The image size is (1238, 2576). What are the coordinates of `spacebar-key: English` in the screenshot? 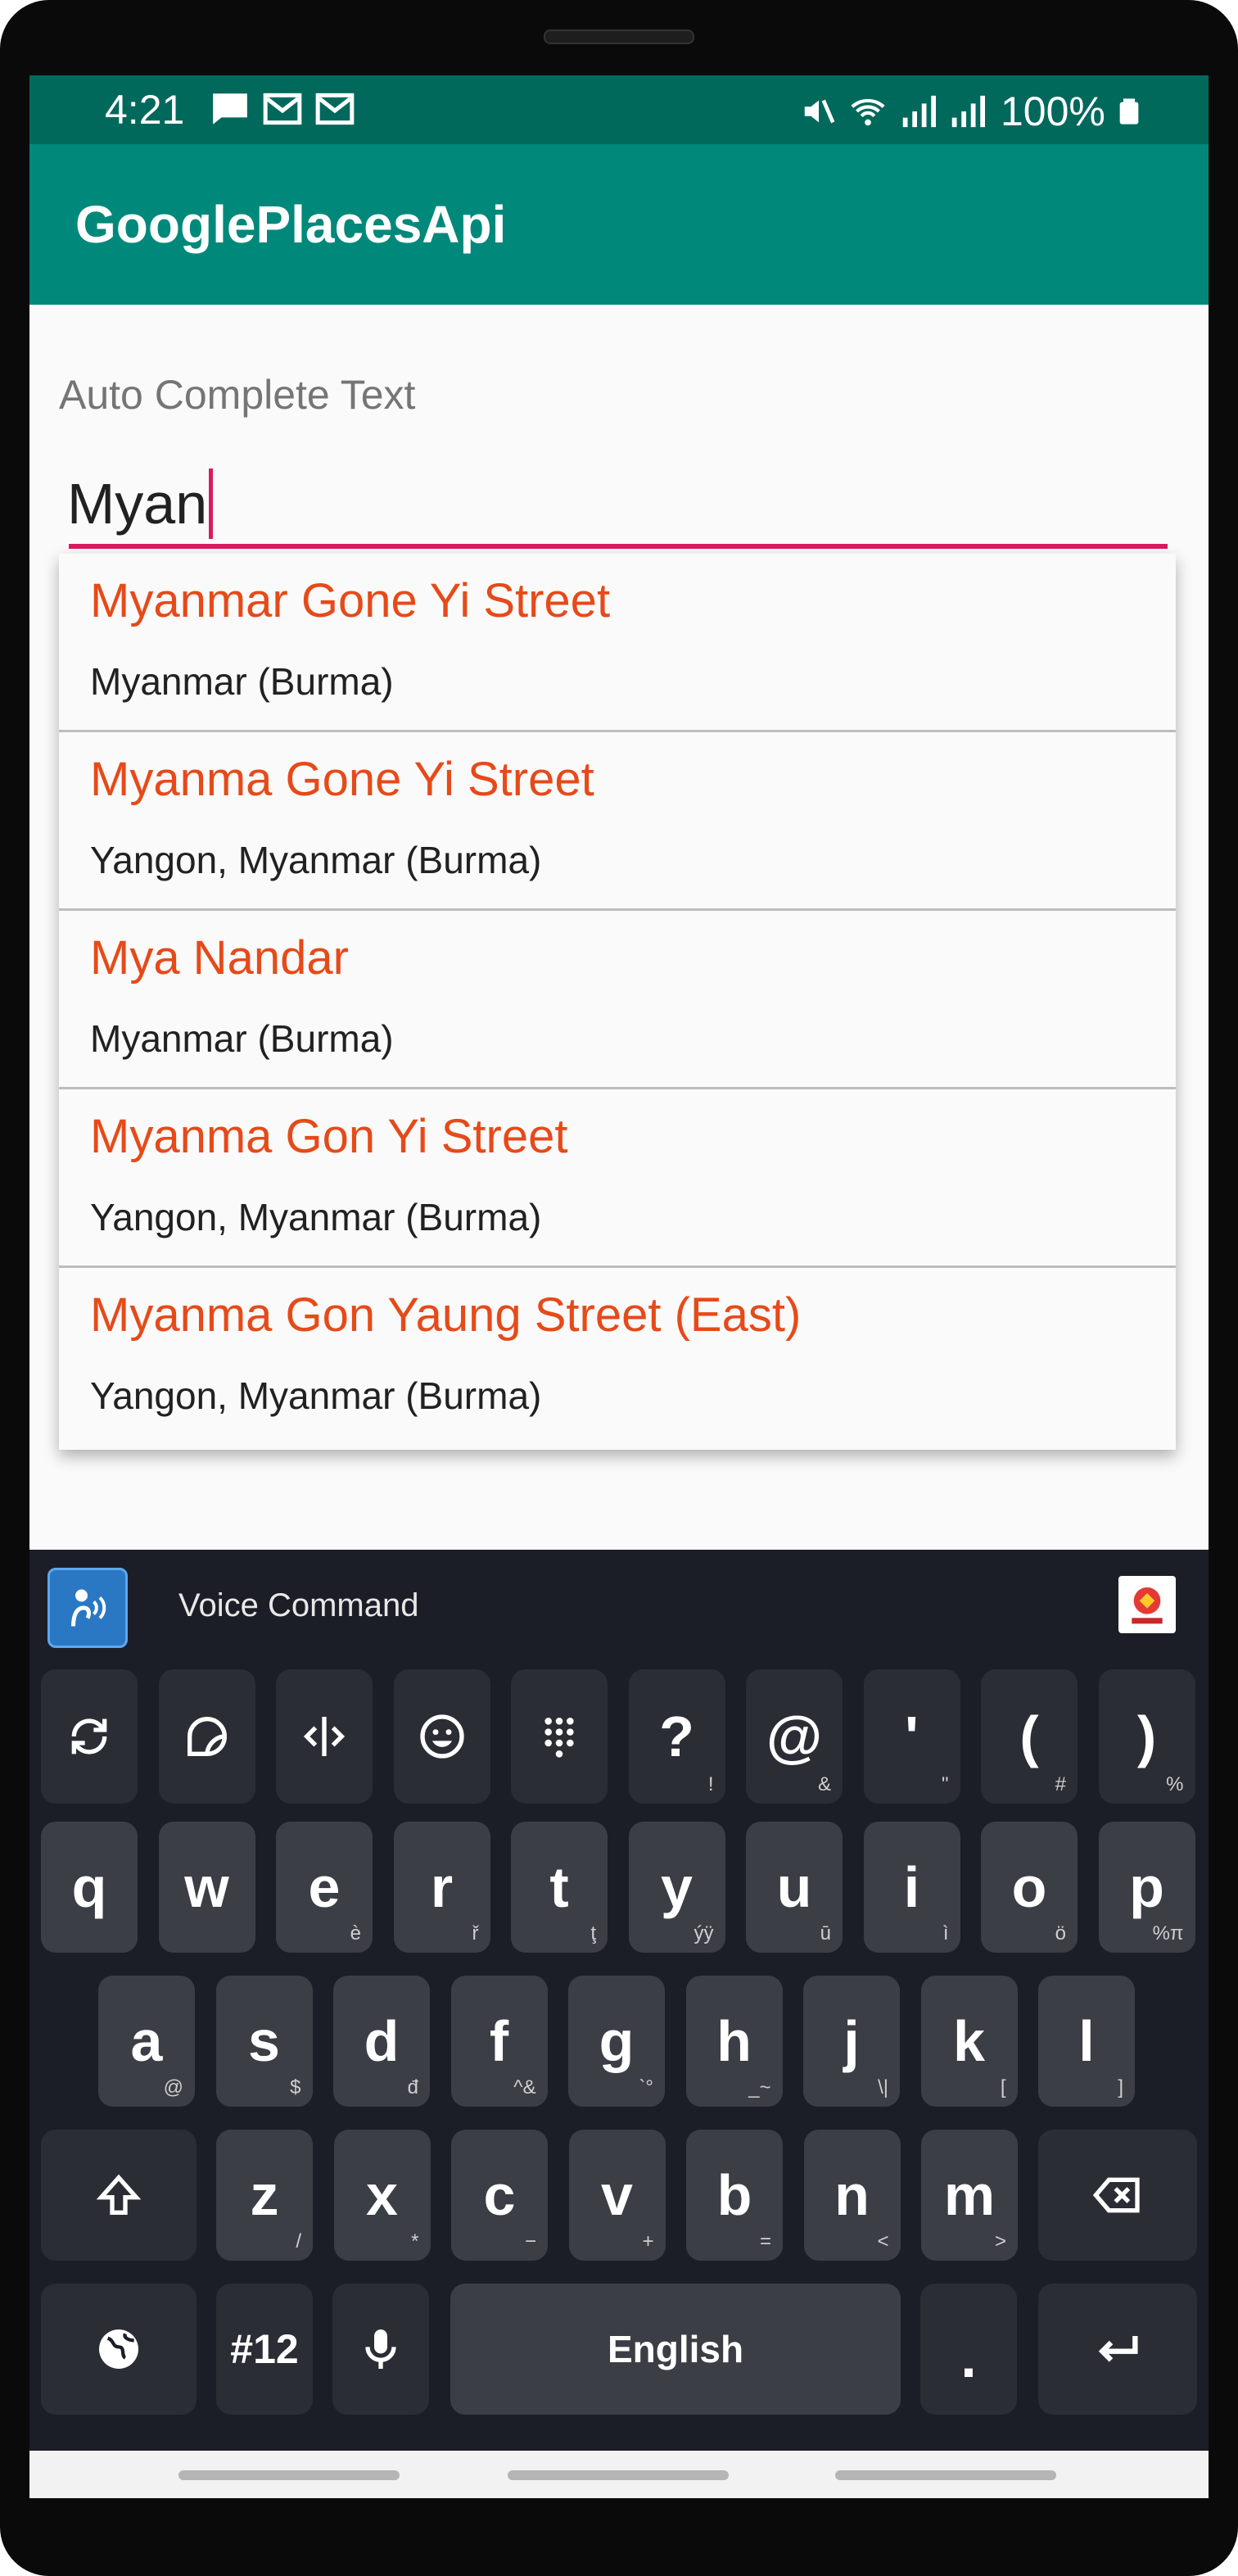 It's located at (675, 2349).